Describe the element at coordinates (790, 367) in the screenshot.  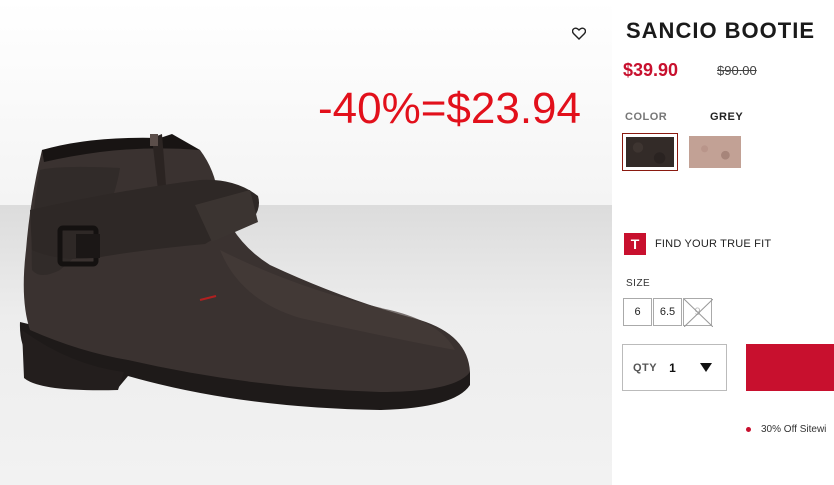
I see `add-to-bag-button` at that location.